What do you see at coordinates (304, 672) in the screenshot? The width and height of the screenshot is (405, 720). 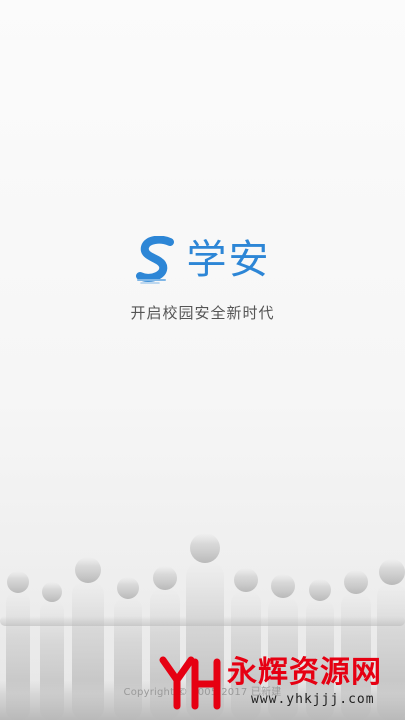 I see `watermark-text: 永辉资源网` at bounding box center [304, 672].